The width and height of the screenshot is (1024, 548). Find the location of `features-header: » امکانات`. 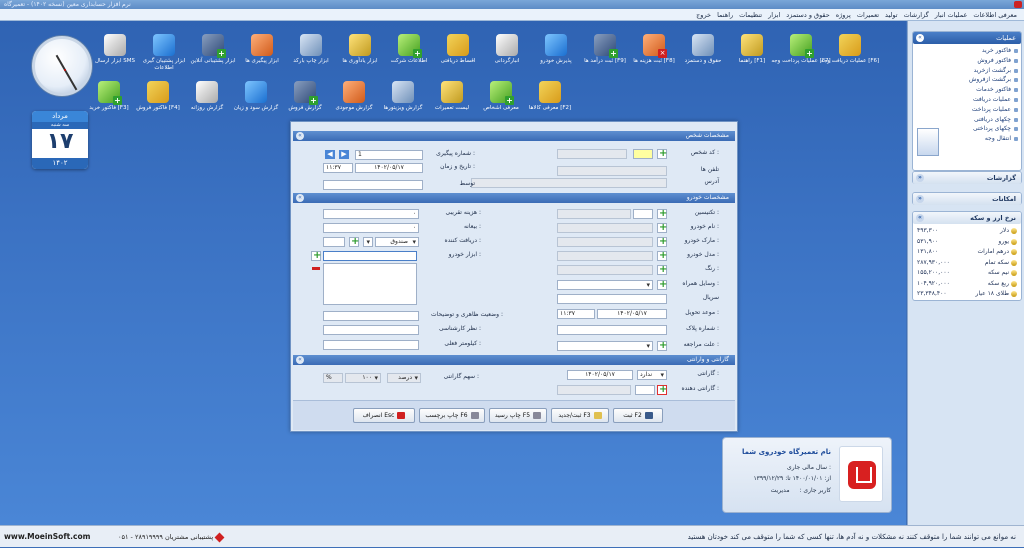

features-header: » امکانات is located at coordinates (967, 199).